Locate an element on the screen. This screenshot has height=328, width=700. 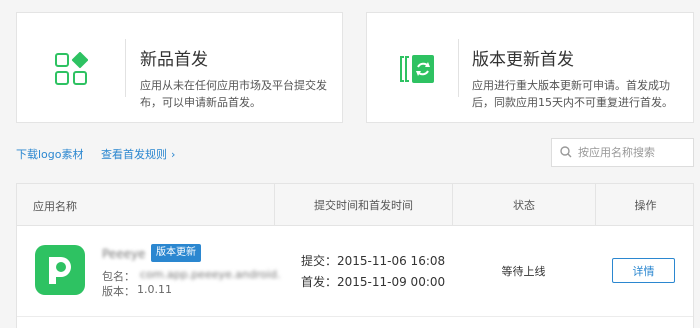
launch-time: 首发：2015-11-09 00:00 is located at coordinates (373, 282).